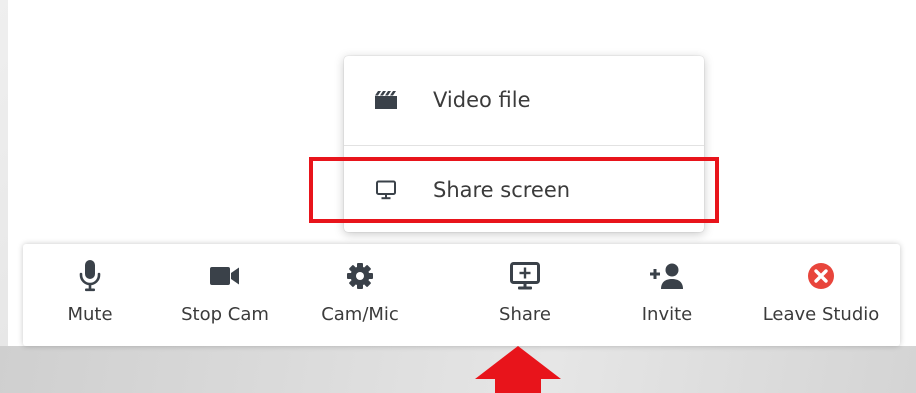 The height and width of the screenshot is (393, 916). Describe the element at coordinates (482, 100) in the screenshot. I see `menu-item-label: Video file` at that location.